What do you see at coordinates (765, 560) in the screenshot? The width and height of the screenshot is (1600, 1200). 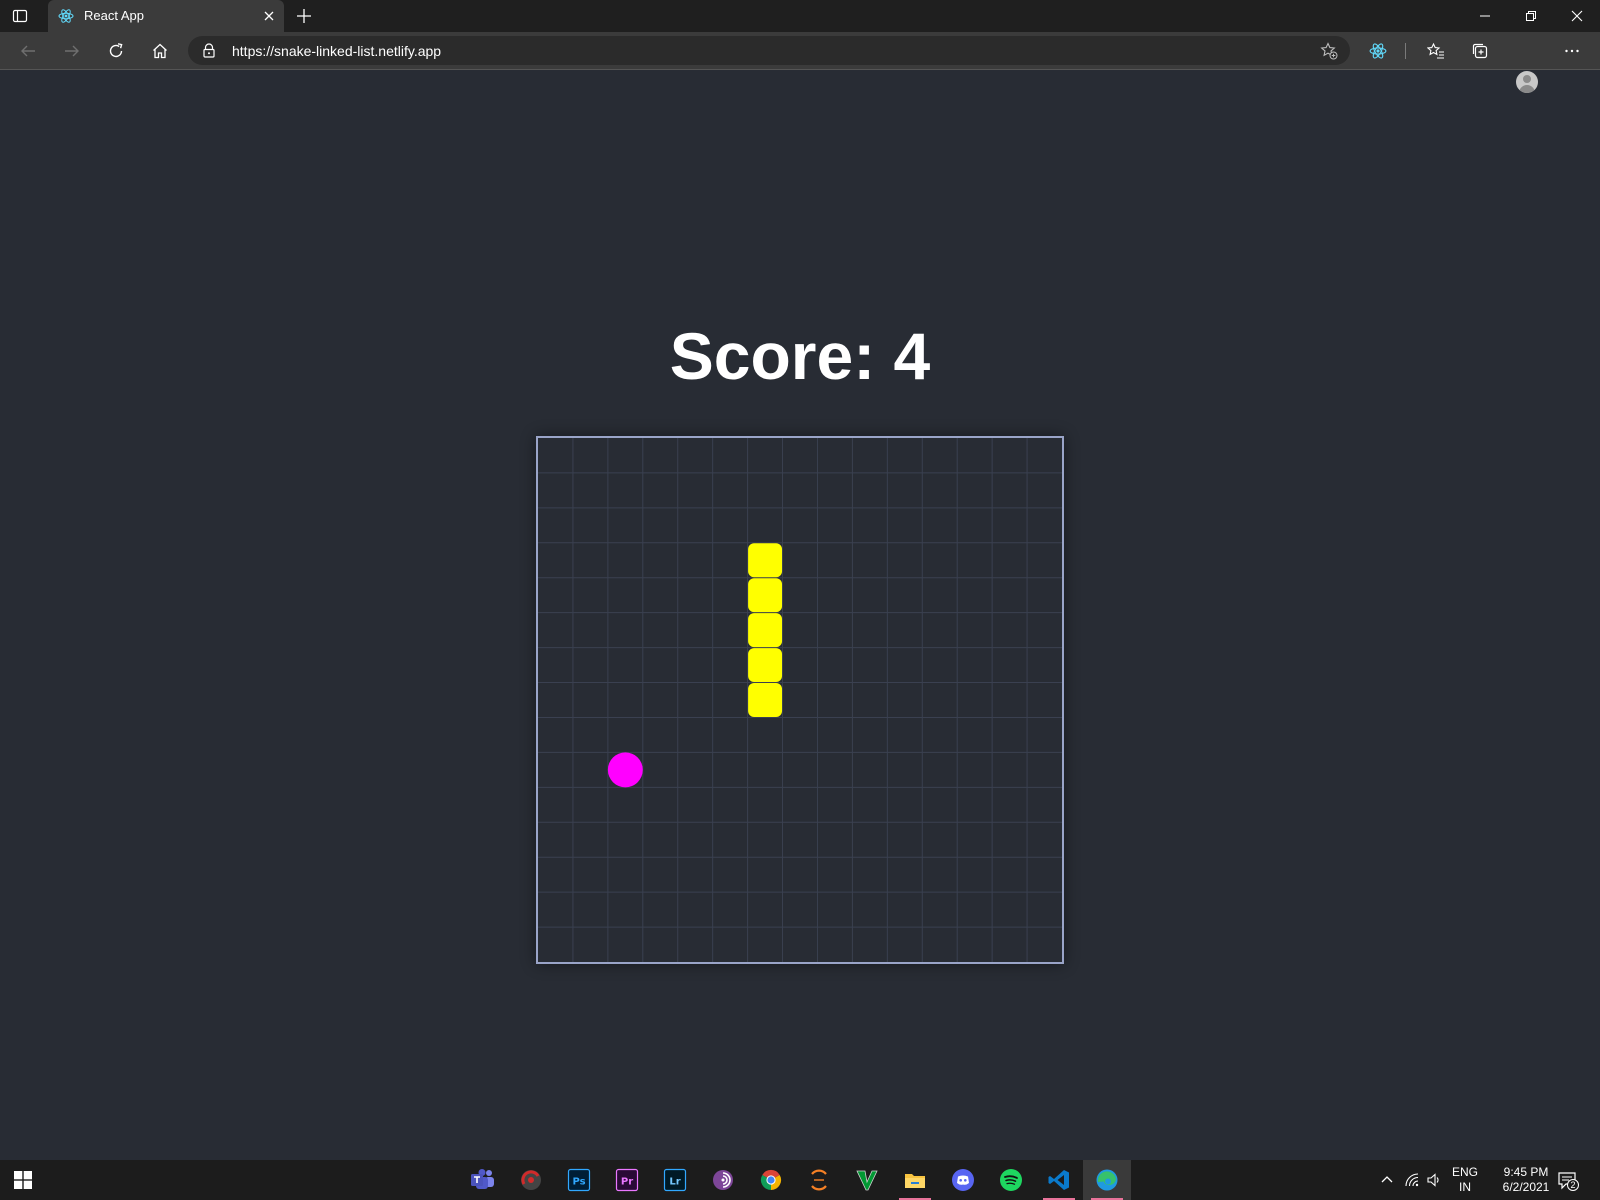 I see `snake-head` at bounding box center [765, 560].